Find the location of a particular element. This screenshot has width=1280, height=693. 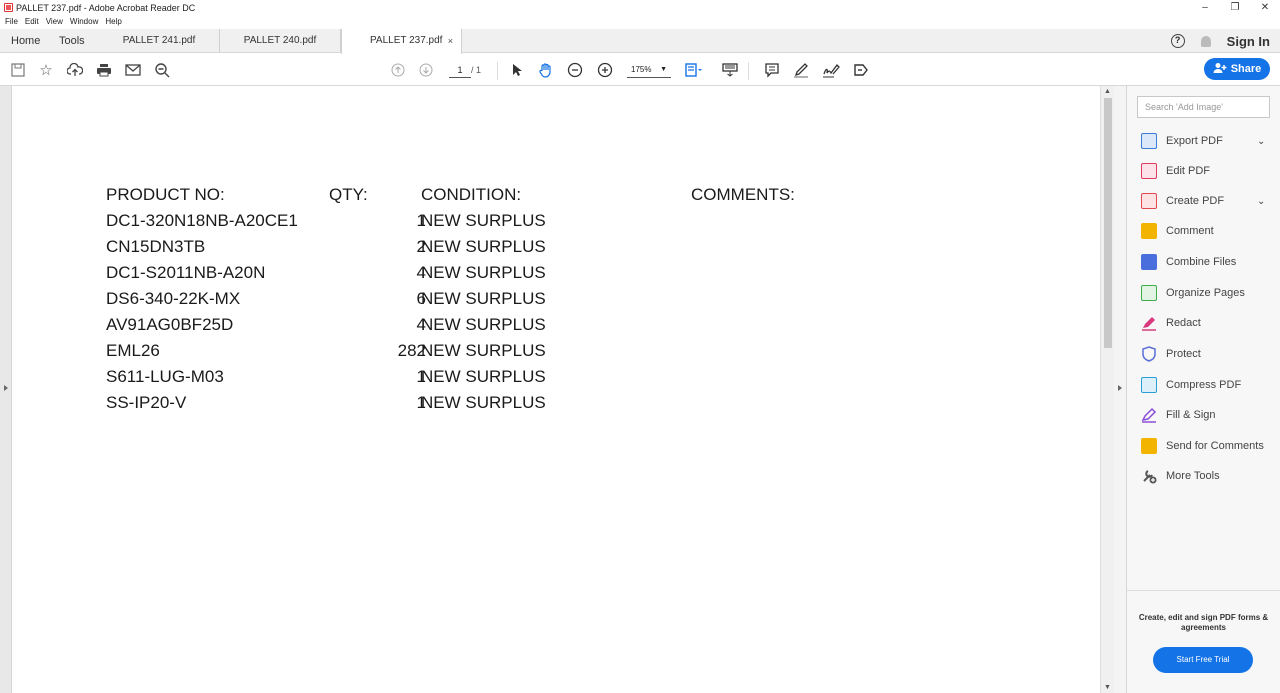

bookmark-star-icon: ☆ is located at coordinates (46, 70).